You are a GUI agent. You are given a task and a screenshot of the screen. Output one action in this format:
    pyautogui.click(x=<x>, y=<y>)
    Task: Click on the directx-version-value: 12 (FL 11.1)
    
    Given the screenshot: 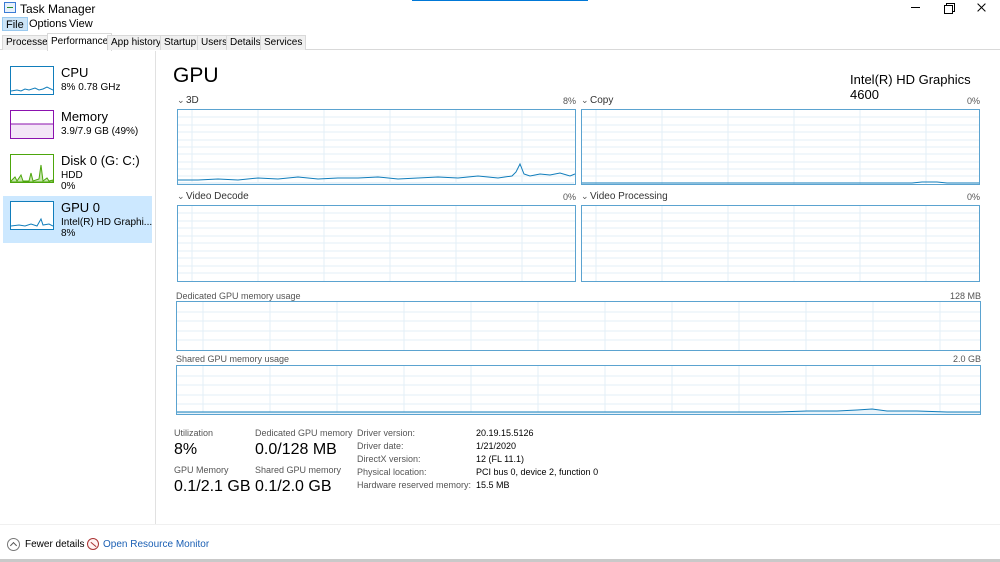 What is the action you would take?
    pyautogui.click(x=500, y=459)
    